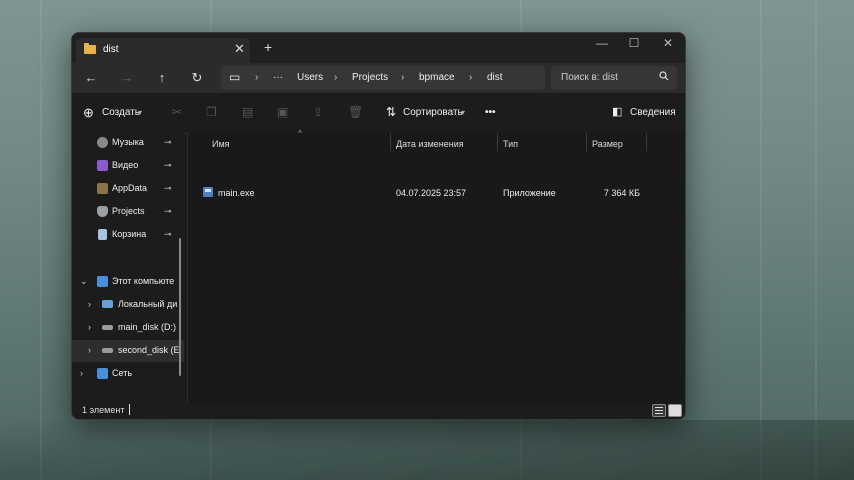 The image size is (854, 480). Describe the element at coordinates (103, 410) in the screenshot. I see `item-count: 1 элемент` at that location.